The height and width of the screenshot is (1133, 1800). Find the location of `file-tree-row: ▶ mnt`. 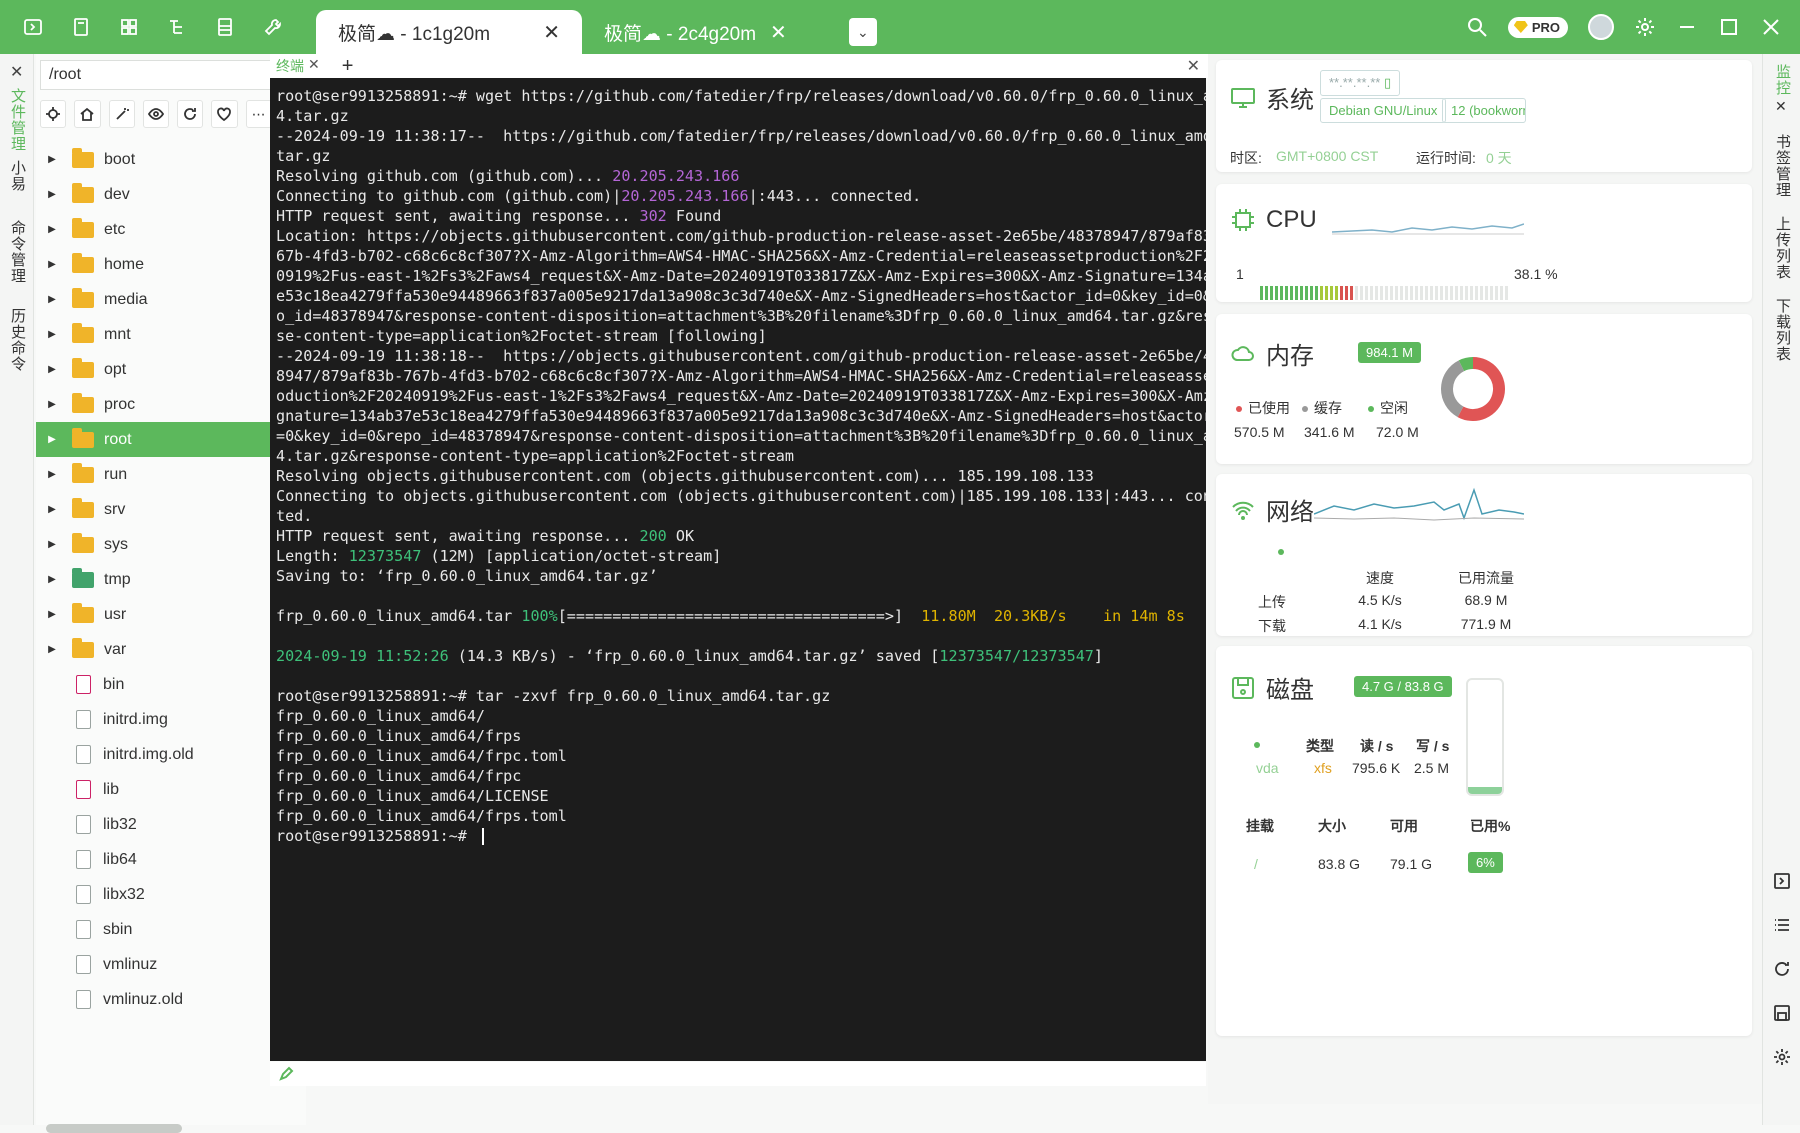

file-tree-row: ▶ mnt is located at coordinates (171, 334).